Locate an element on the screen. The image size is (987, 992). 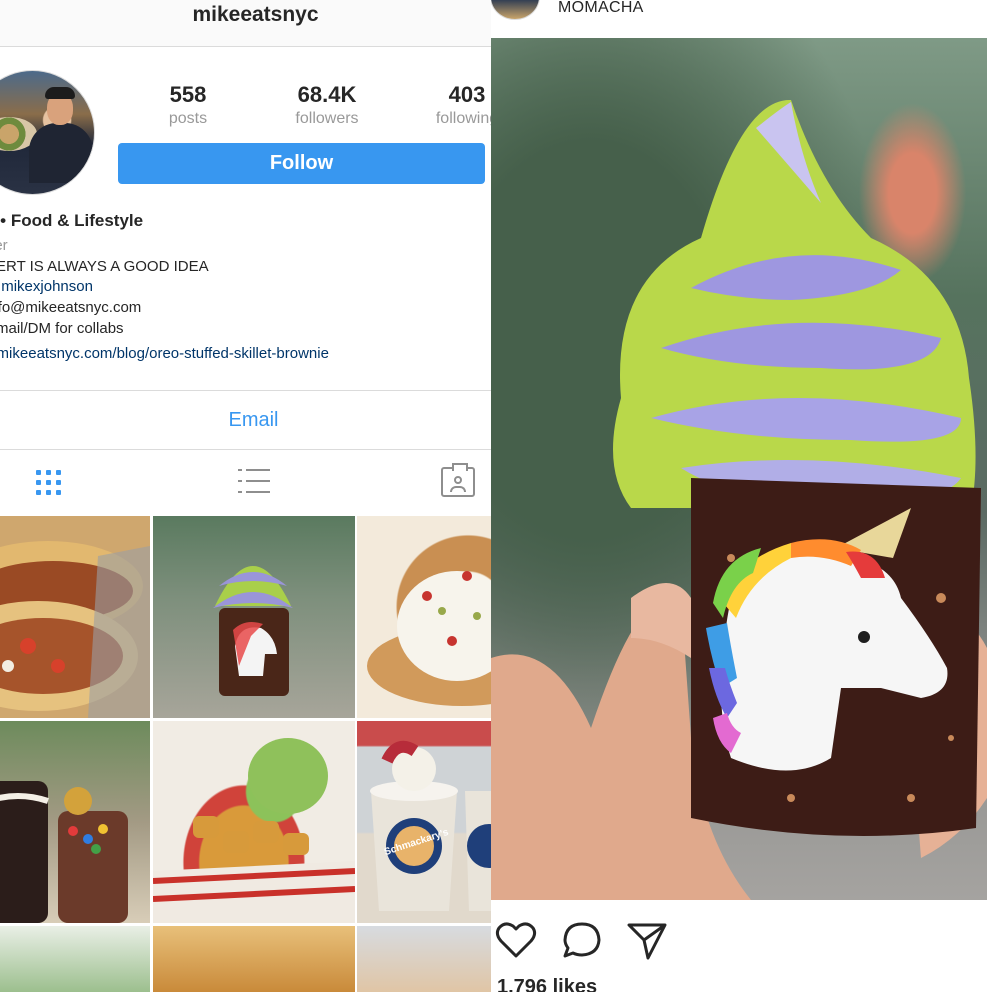
stat-posts-value: 558 is located at coordinates (188, 94).